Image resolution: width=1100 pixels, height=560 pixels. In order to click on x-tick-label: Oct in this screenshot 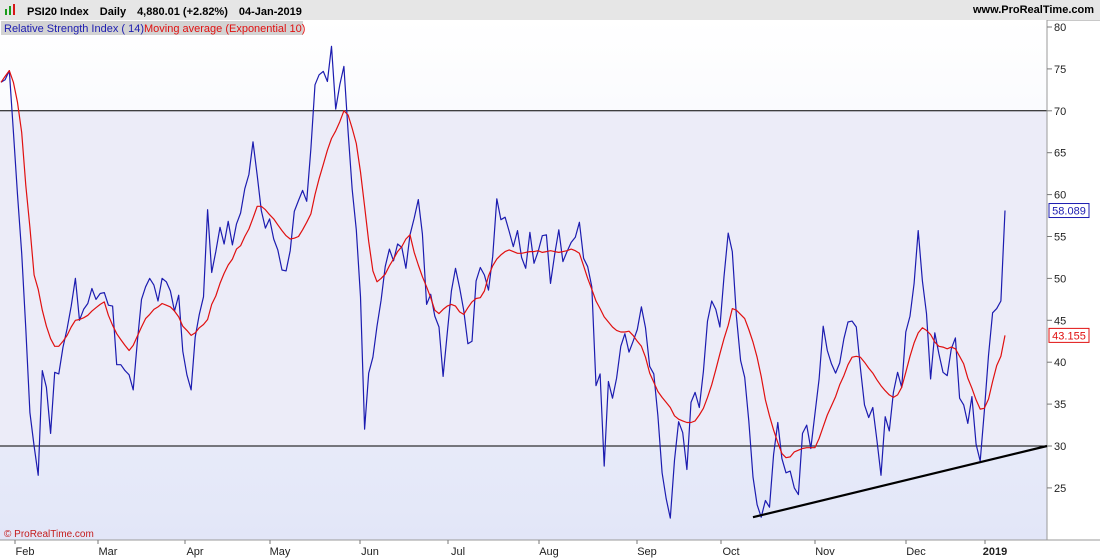, I will do `click(730, 552)`.